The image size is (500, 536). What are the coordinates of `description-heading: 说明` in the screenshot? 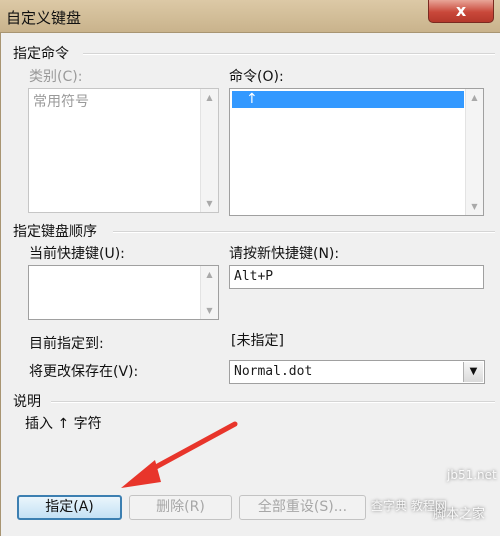 It's located at (27, 402).